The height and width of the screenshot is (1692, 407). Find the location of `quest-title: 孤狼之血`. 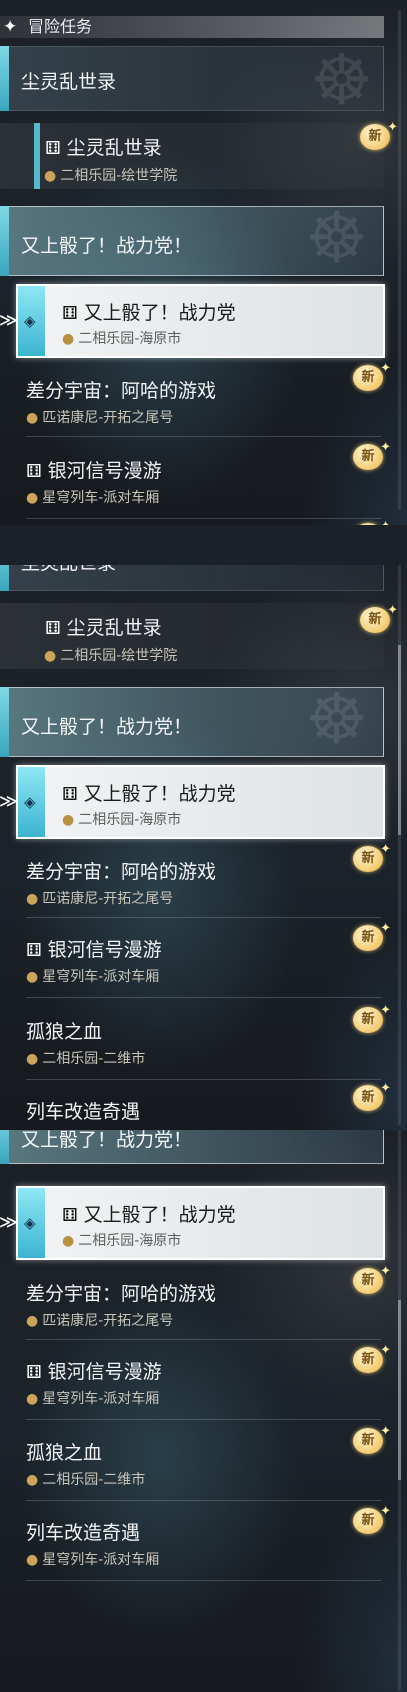

quest-title: 孤狼之血 is located at coordinates (64, 1032).